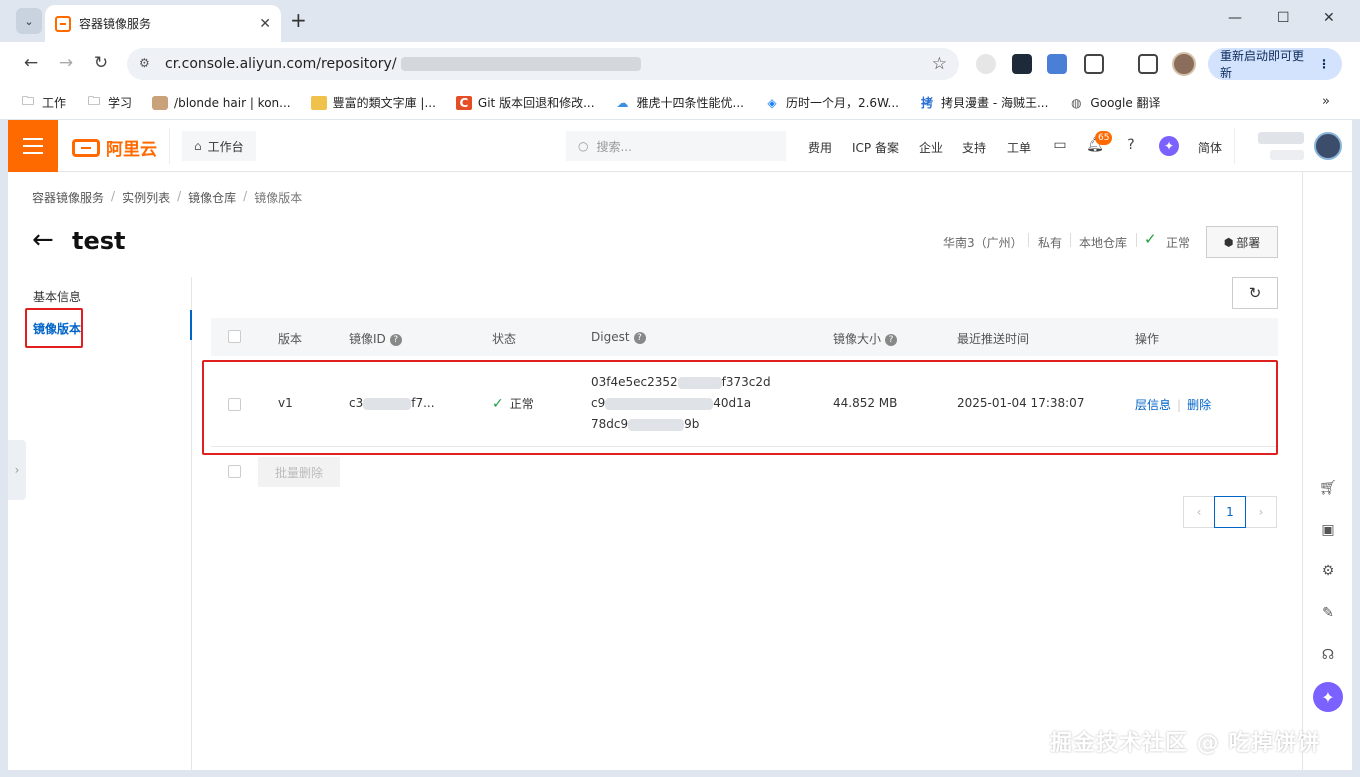 The height and width of the screenshot is (777, 1360). I want to click on user-avatar, so click(1328, 146).